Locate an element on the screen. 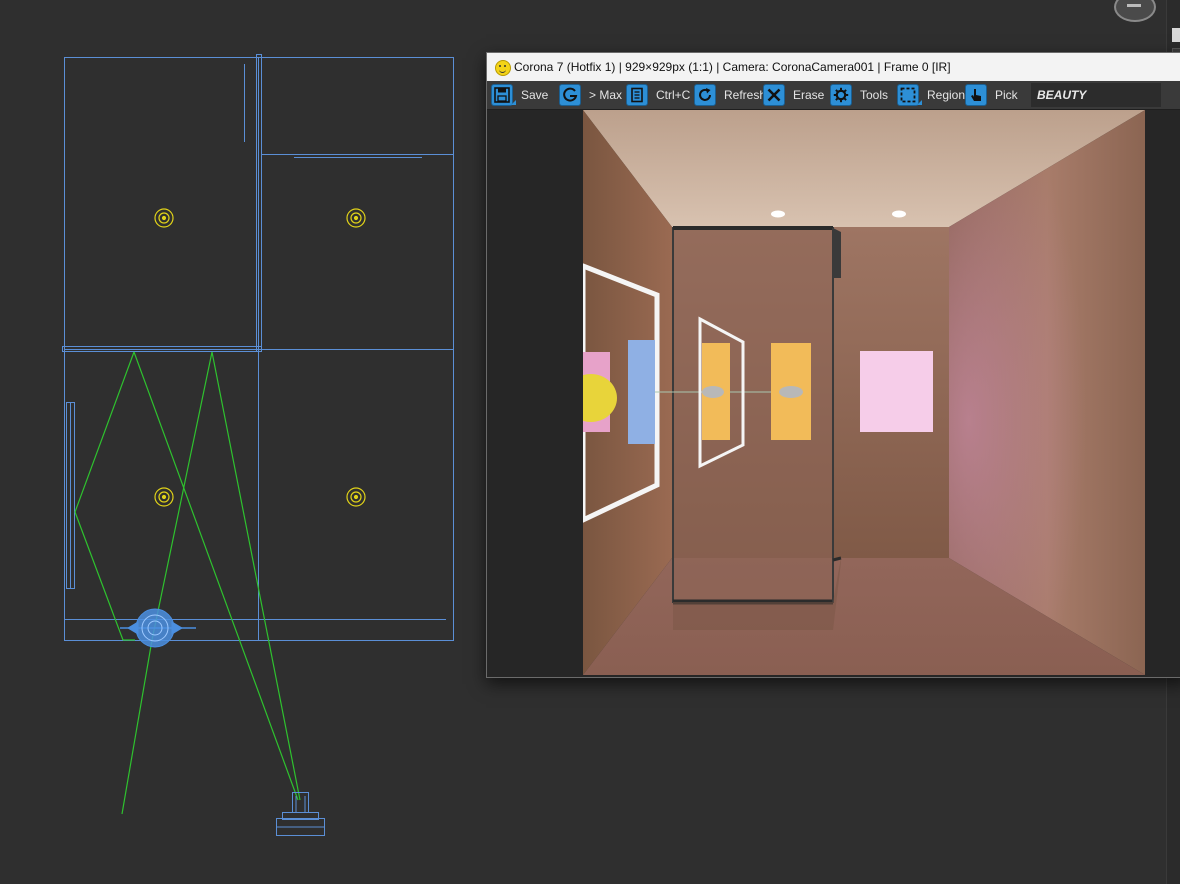 The height and width of the screenshot is (884, 1180). to-max-button: > Max is located at coordinates (590, 95).